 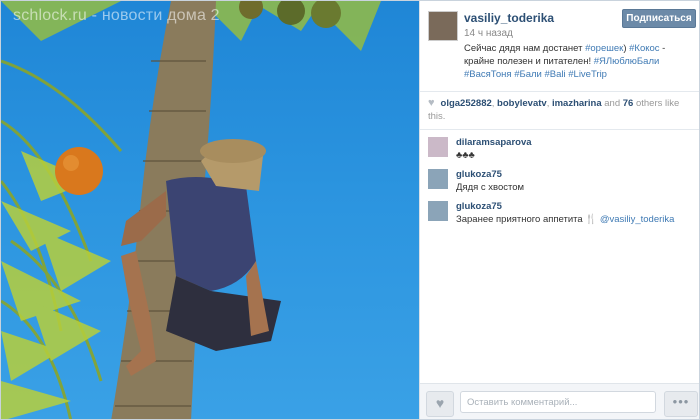 I want to click on hashtag-link: #орешек, so click(x=604, y=48).